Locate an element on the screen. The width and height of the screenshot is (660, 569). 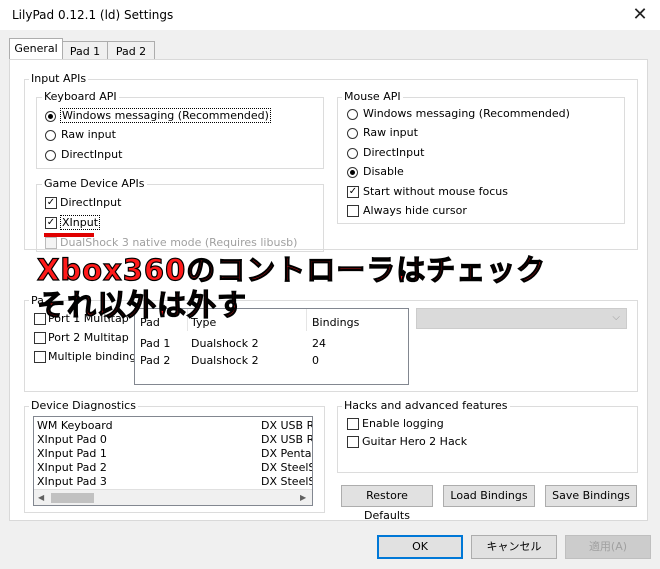
start-without-mouse-focus-checkbox: ✓ is located at coordinates (353, 192).